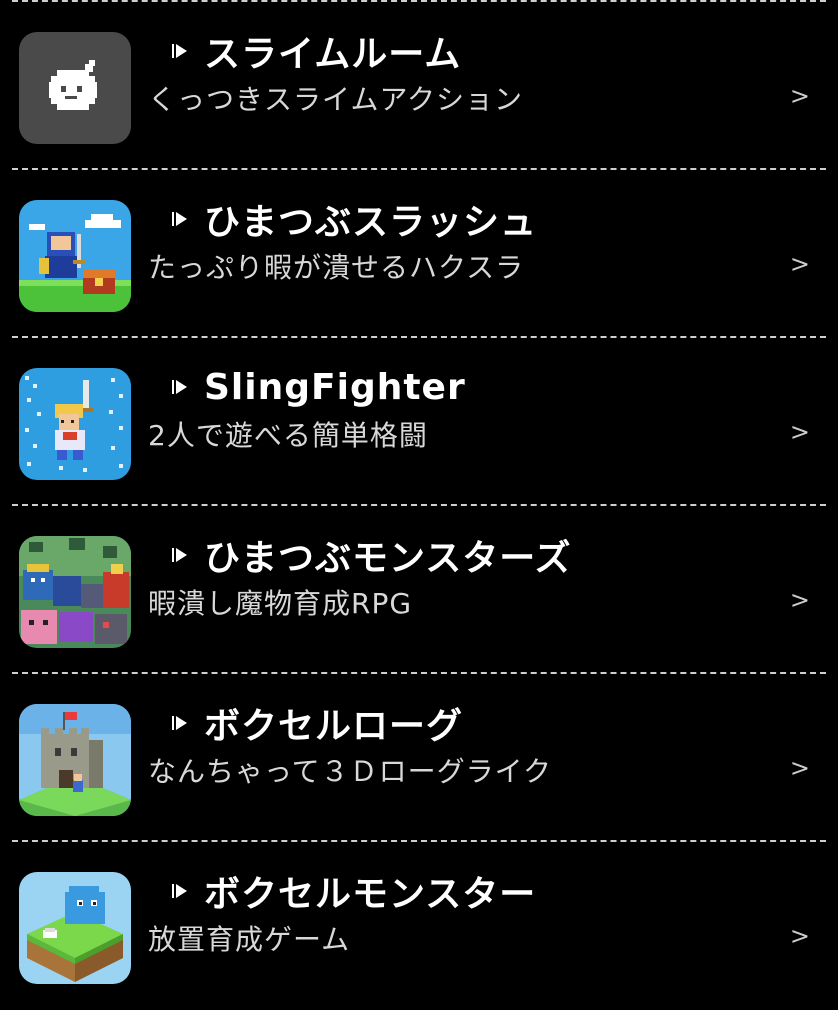 The width and height of the screenshot is (838, 1010). I want to click on title-row: ひまつぶスラッシュ, so click(353, 219).